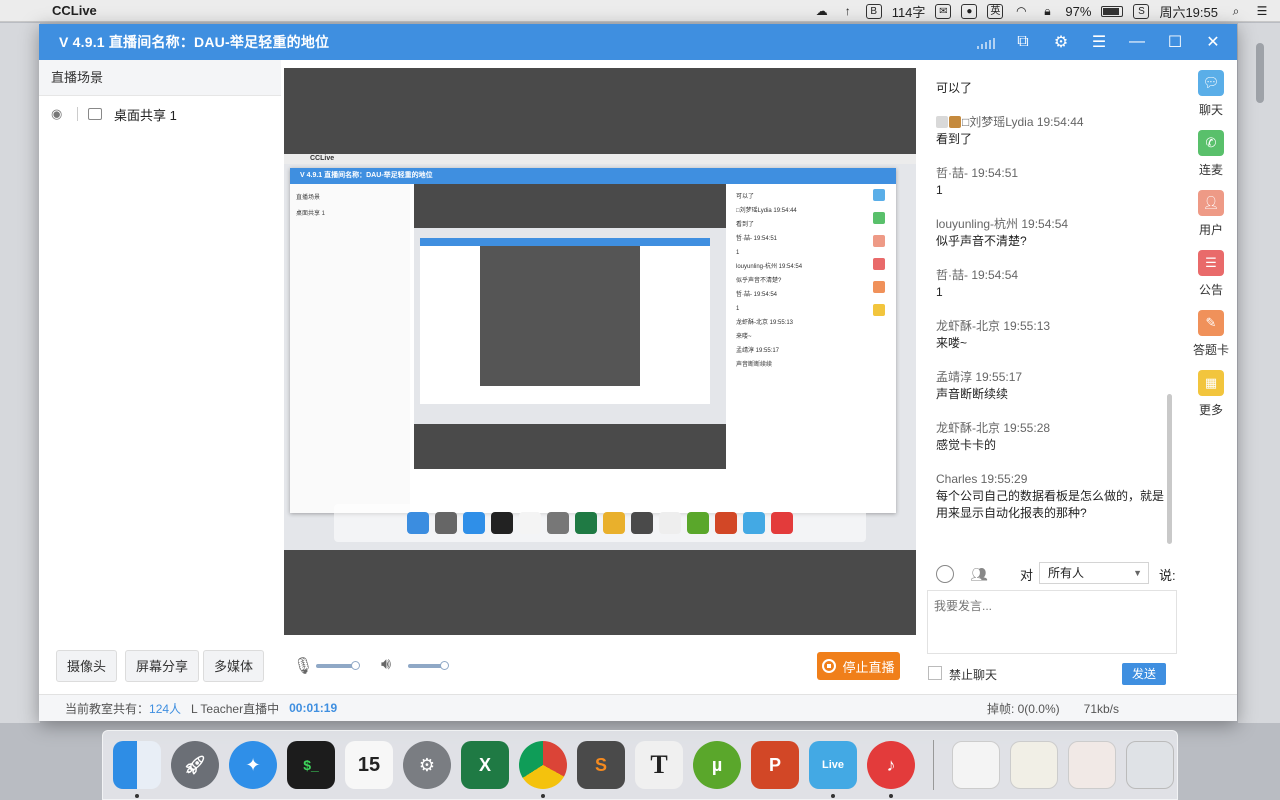 This screenshot has width=1280, height=800. Describe the element at coordinates (717, 765) in the screenshot. I see `utorrent-icon: µ` at that location.